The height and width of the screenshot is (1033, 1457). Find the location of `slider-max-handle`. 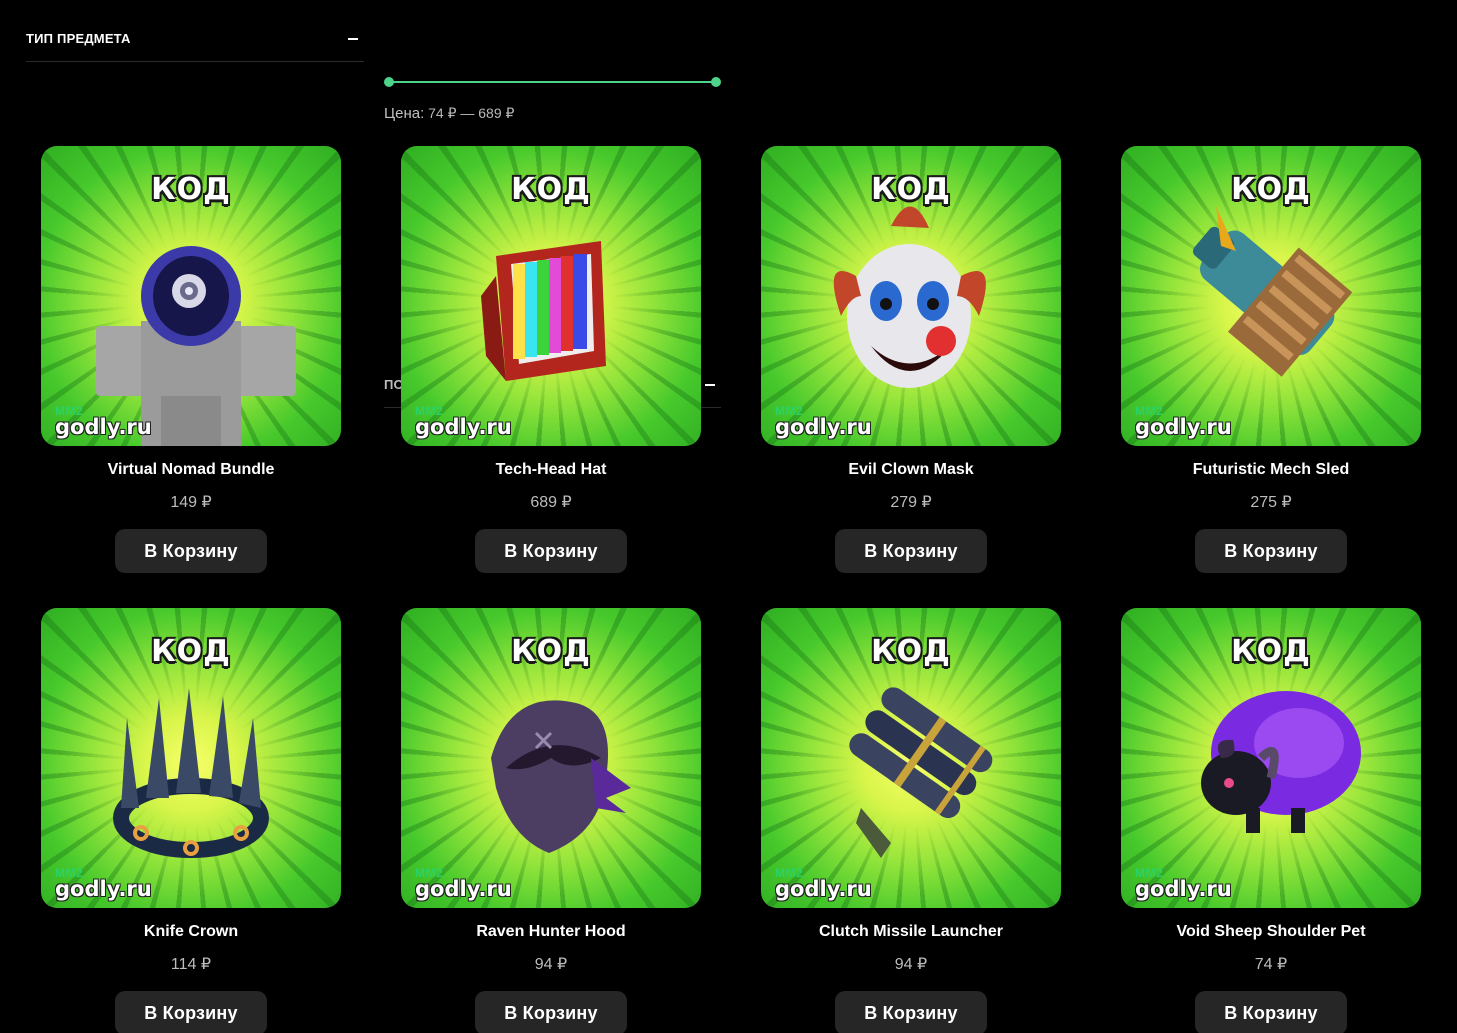

slider-max-handle is located at coordinates (716, 82).